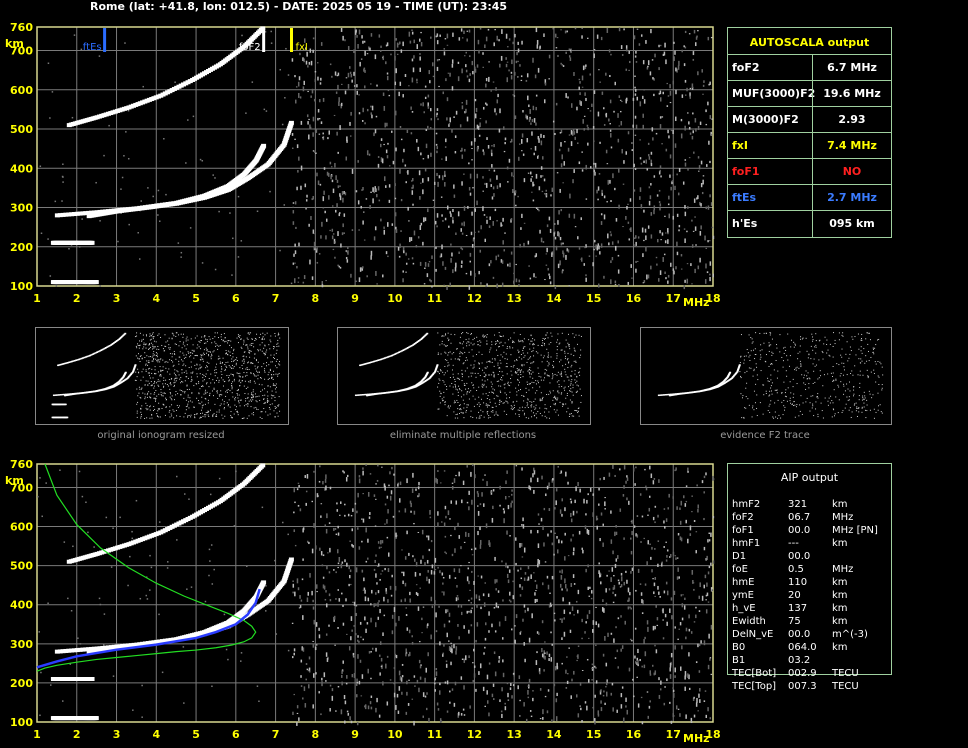  What do you see at coordinates (37, 734) in the screenshot?
I see `x-tick-label: 1` at bounding box center [37, 734].